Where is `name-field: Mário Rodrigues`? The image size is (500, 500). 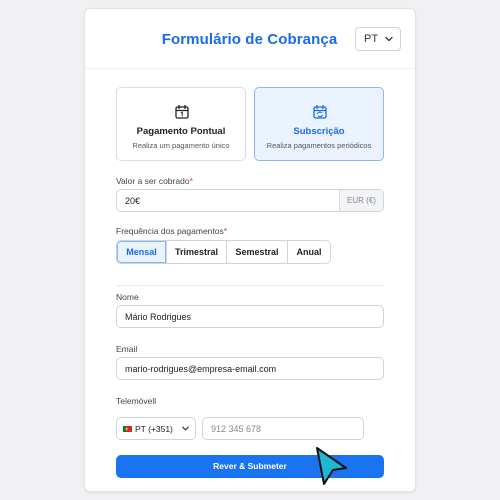
name-field: Mário Rodrigues is located at coordinates (250, 316).